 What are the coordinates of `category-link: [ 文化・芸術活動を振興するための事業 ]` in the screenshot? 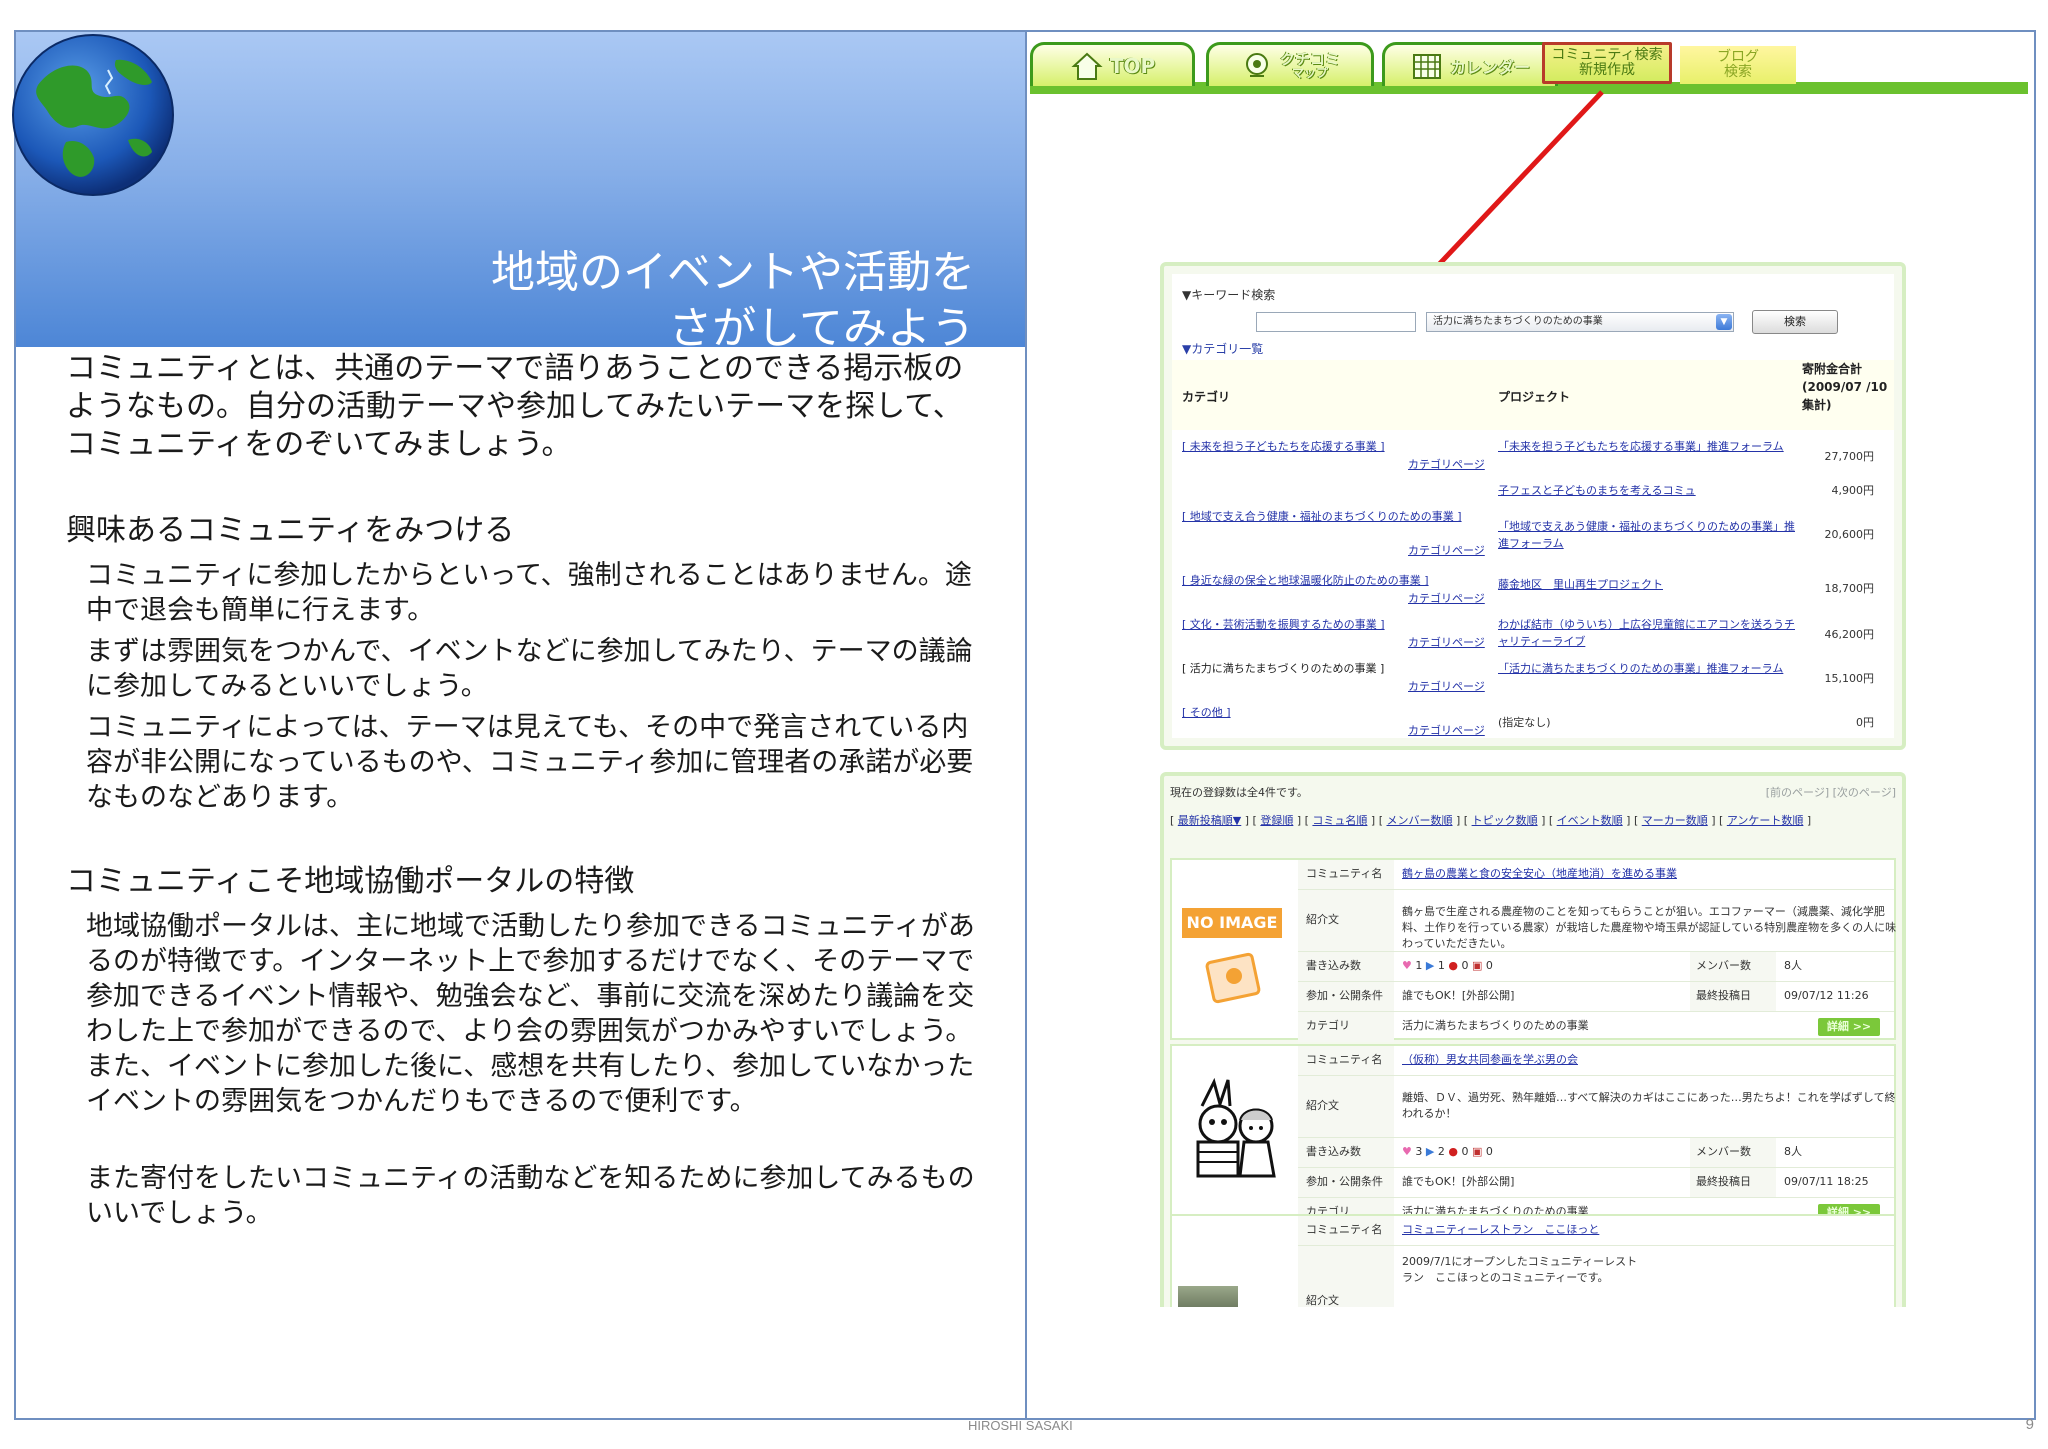 It's located at (1341, 624).